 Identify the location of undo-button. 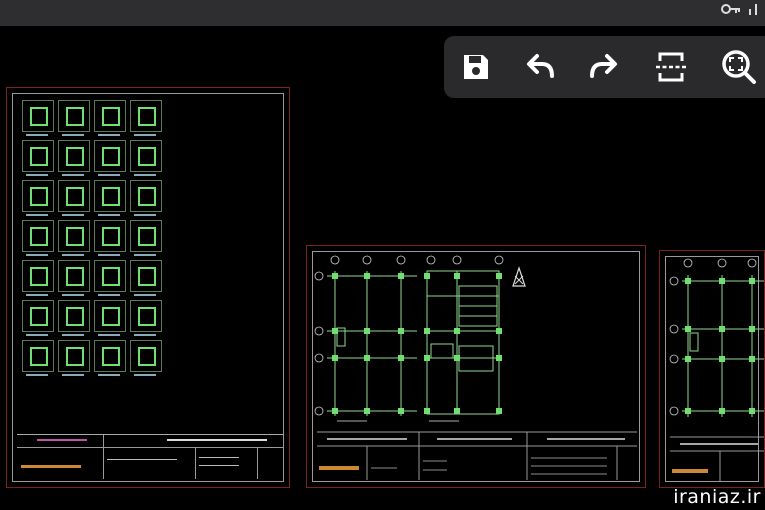
(540, 67).